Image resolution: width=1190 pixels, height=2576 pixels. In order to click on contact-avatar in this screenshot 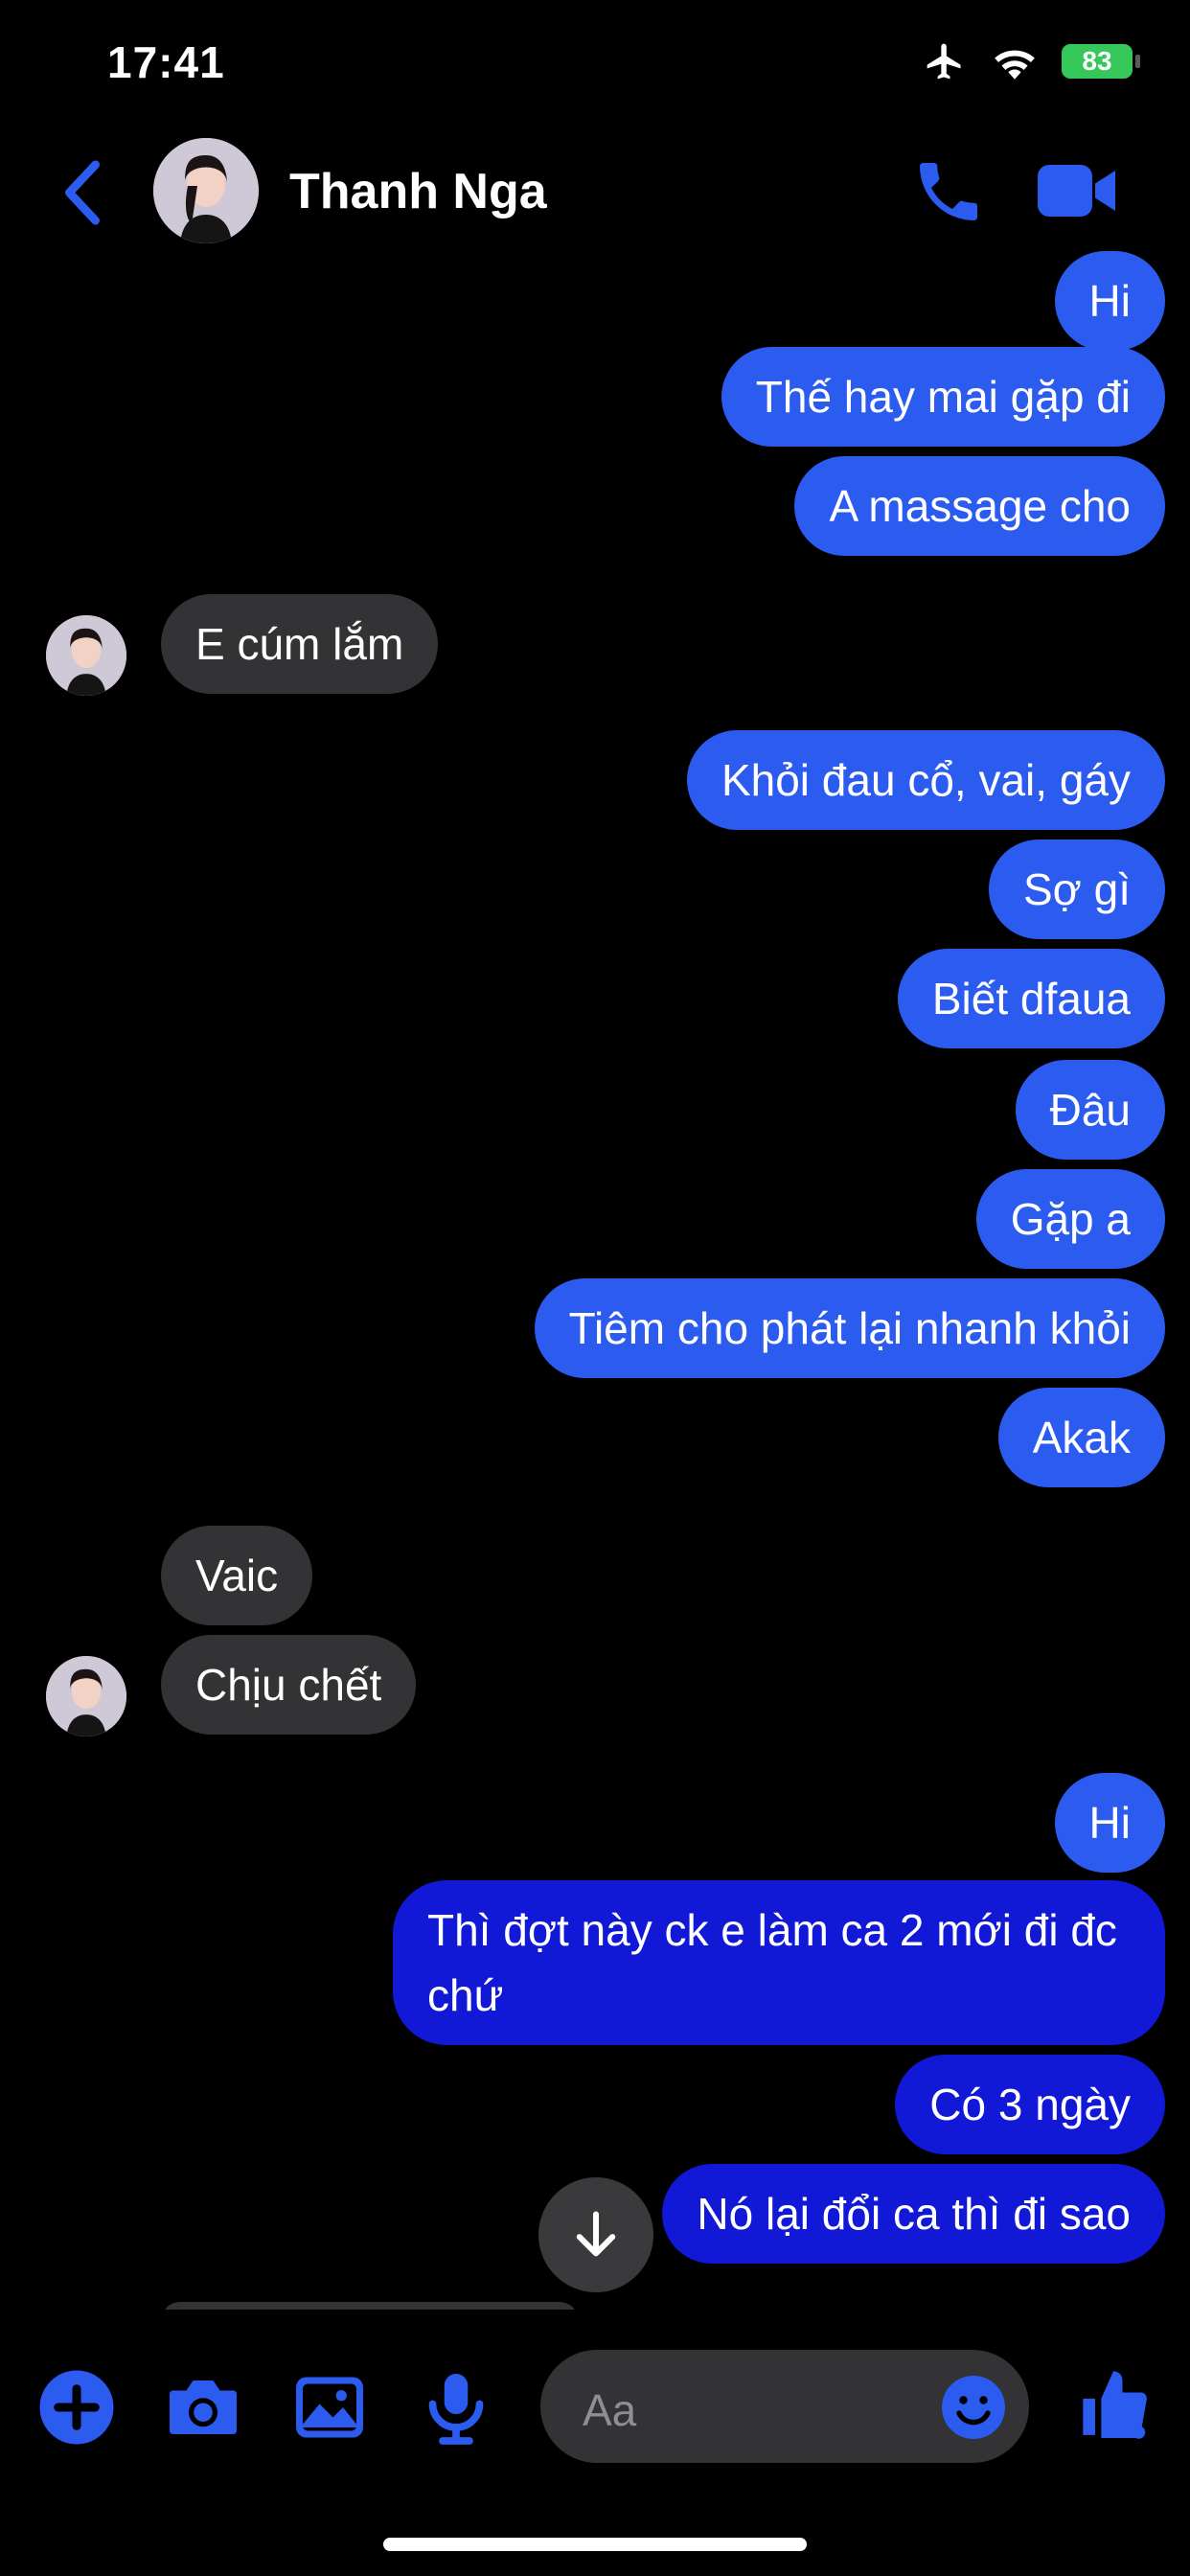, I will do `click(206, 190)`.